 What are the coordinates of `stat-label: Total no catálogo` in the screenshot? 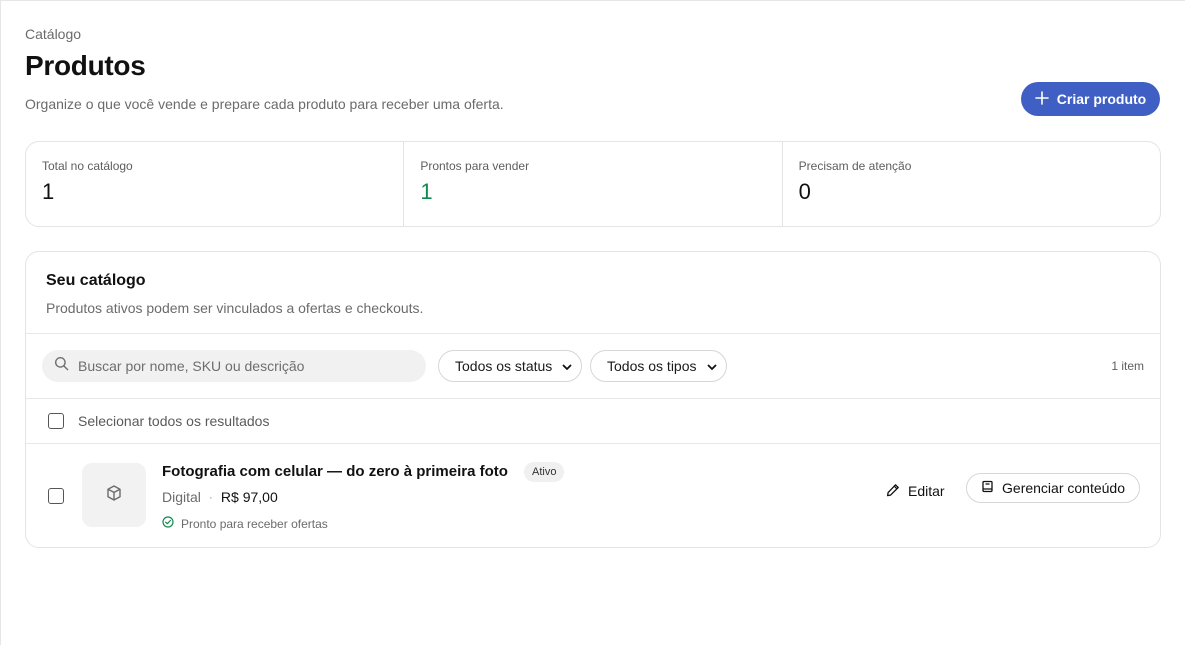 It's located at (87, 166).